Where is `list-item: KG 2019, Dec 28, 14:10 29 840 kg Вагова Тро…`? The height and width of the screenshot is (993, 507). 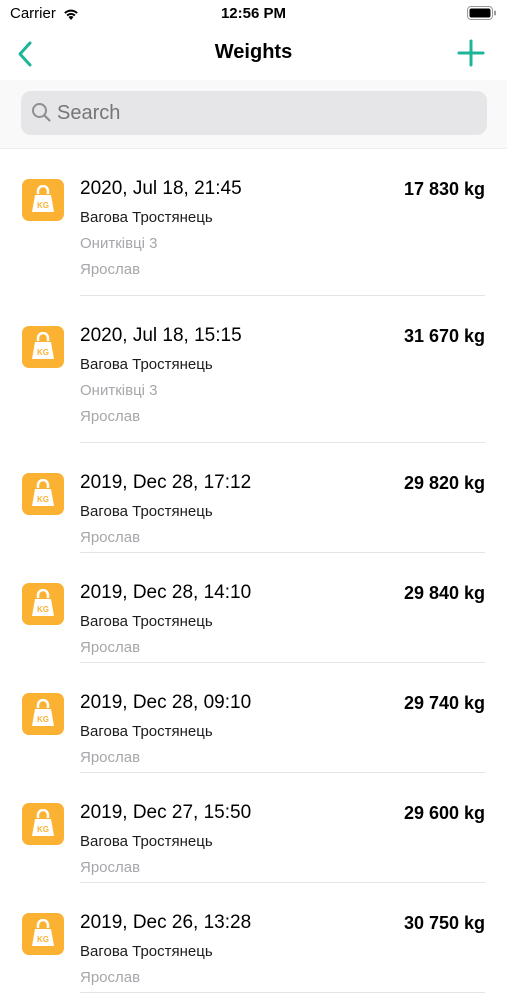 list-item: KG 2019, Dec 28, 14:10 29 840 kg Вагова Тро… is located at coordinates (253, 608).